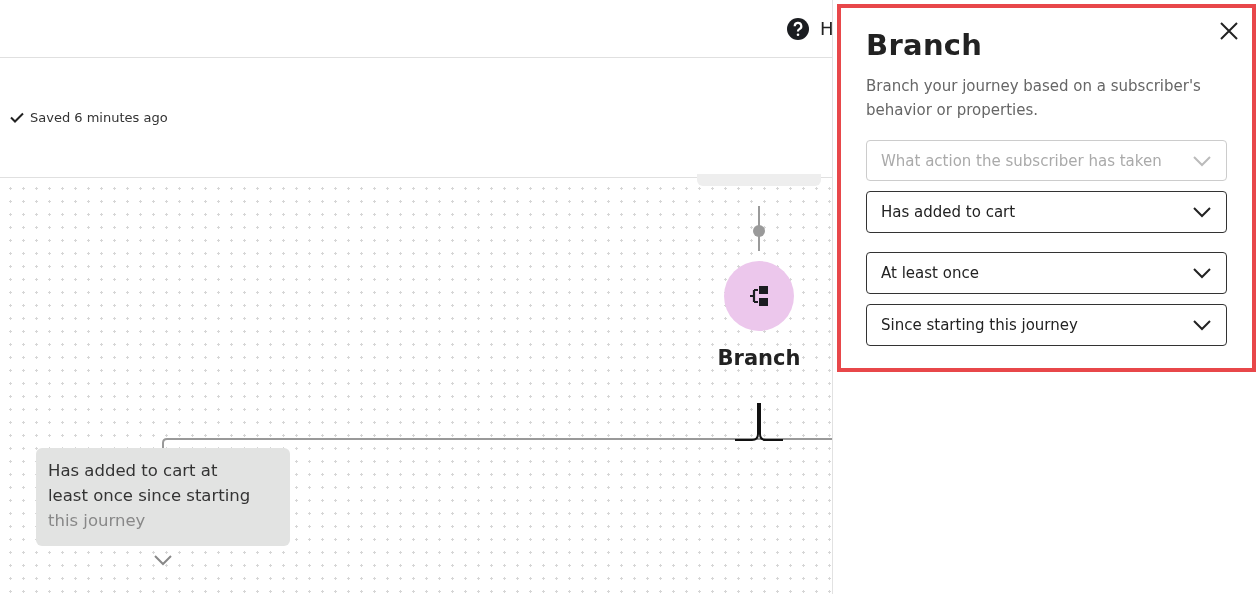 Image resolution: width=1260 pixels, height=594 pixels. Describe the element at coordinates (17, 117) in the screenshot. I see `check-icon` at that location.